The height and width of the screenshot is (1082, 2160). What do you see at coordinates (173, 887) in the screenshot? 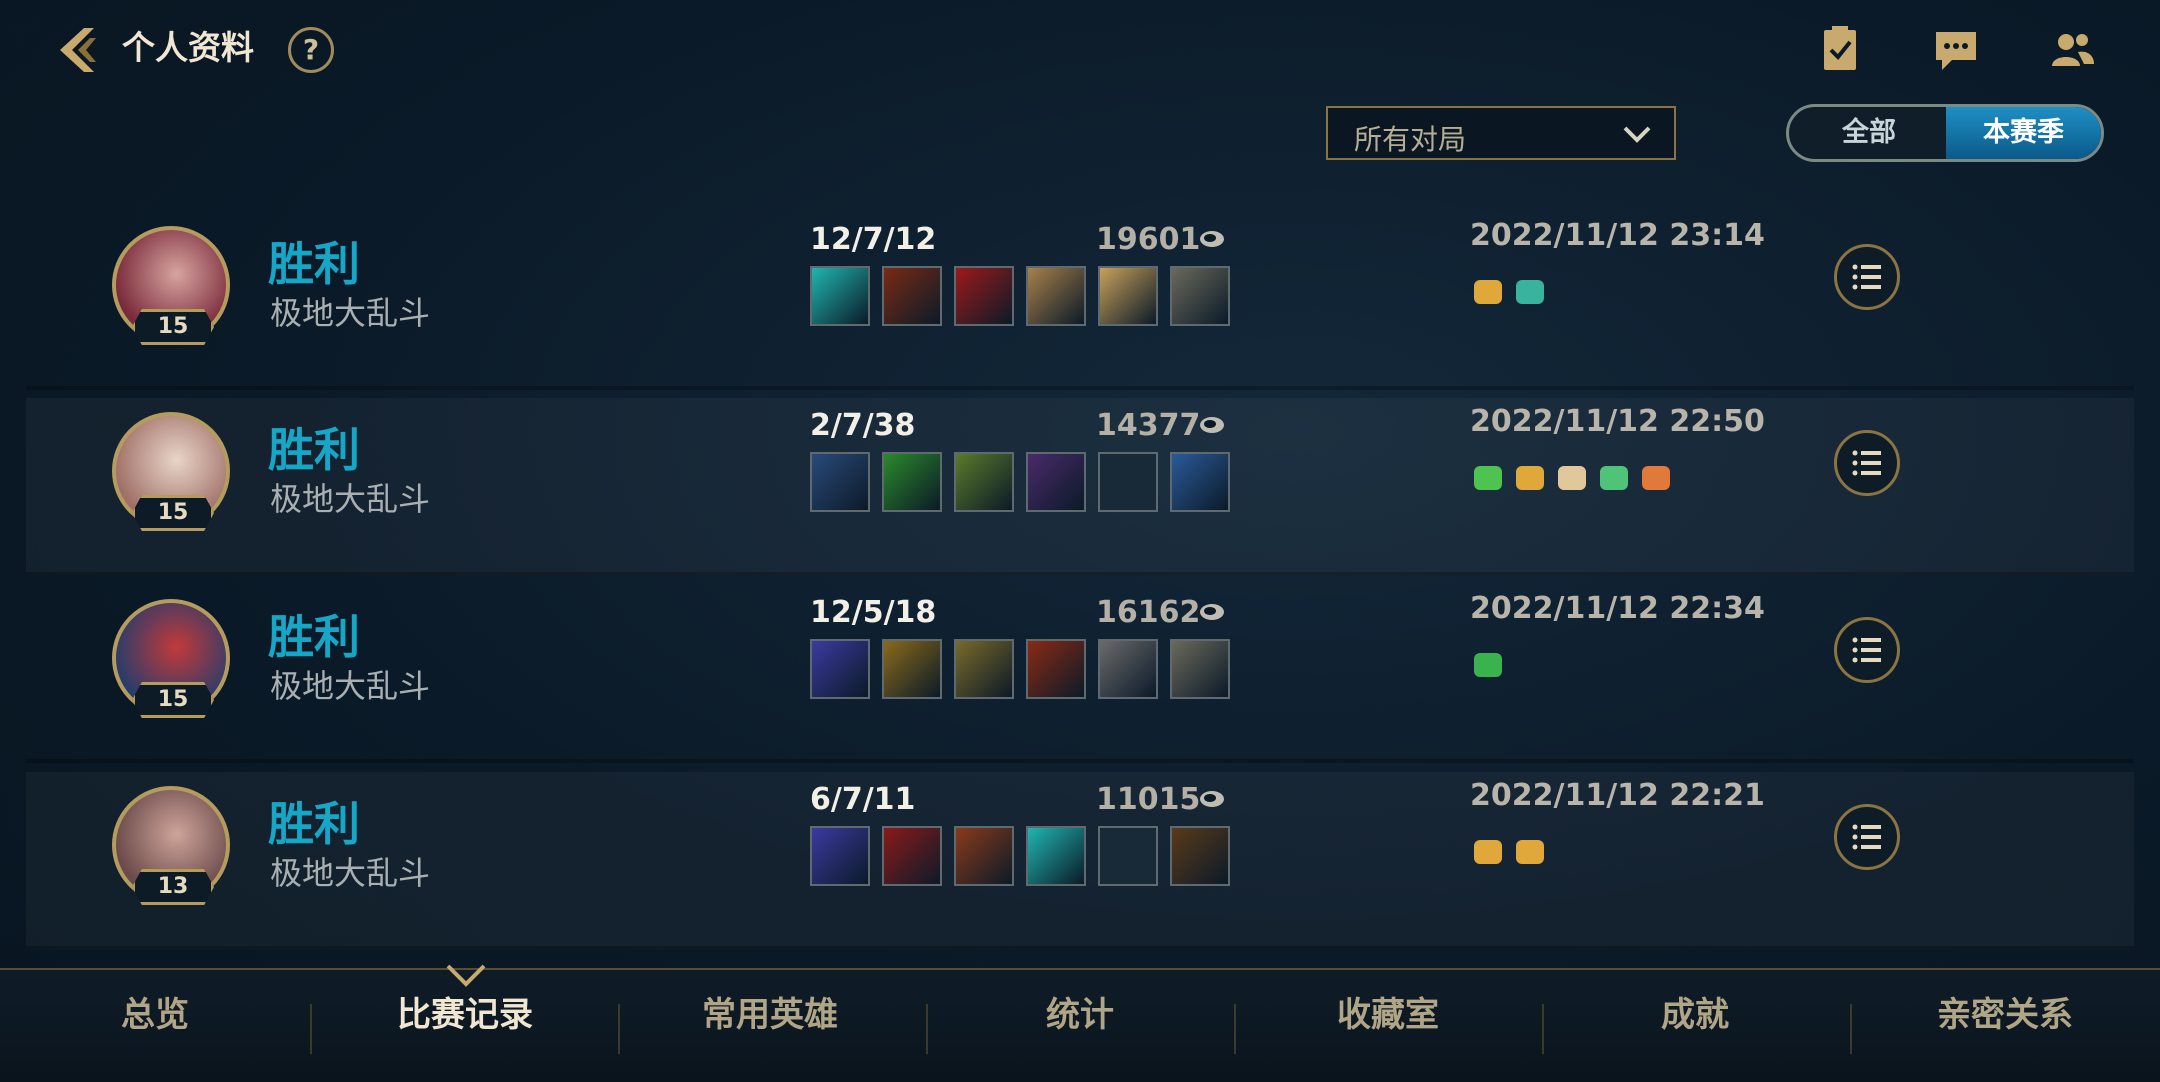
I see `champion-level: 13` at bounding box center [173, 887].